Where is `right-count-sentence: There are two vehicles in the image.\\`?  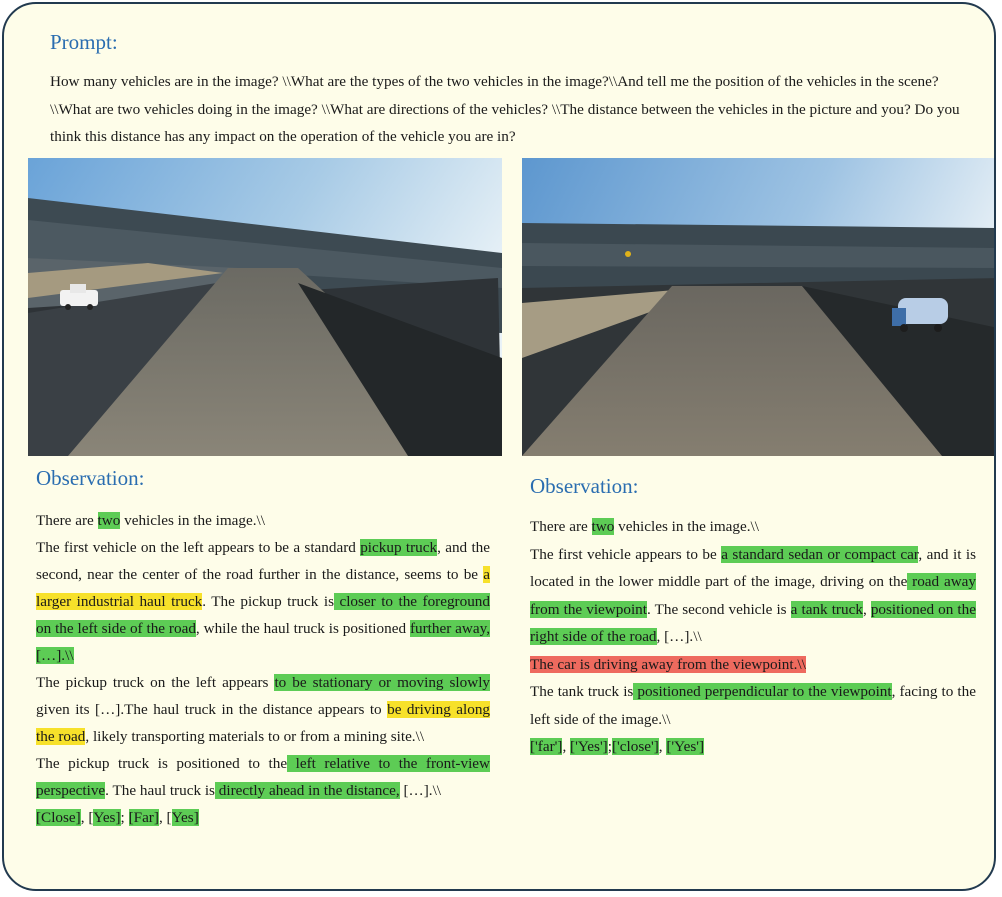 right-count-sentence: There are two vehicles in the image.\\ is located at coordinates (644, 526).